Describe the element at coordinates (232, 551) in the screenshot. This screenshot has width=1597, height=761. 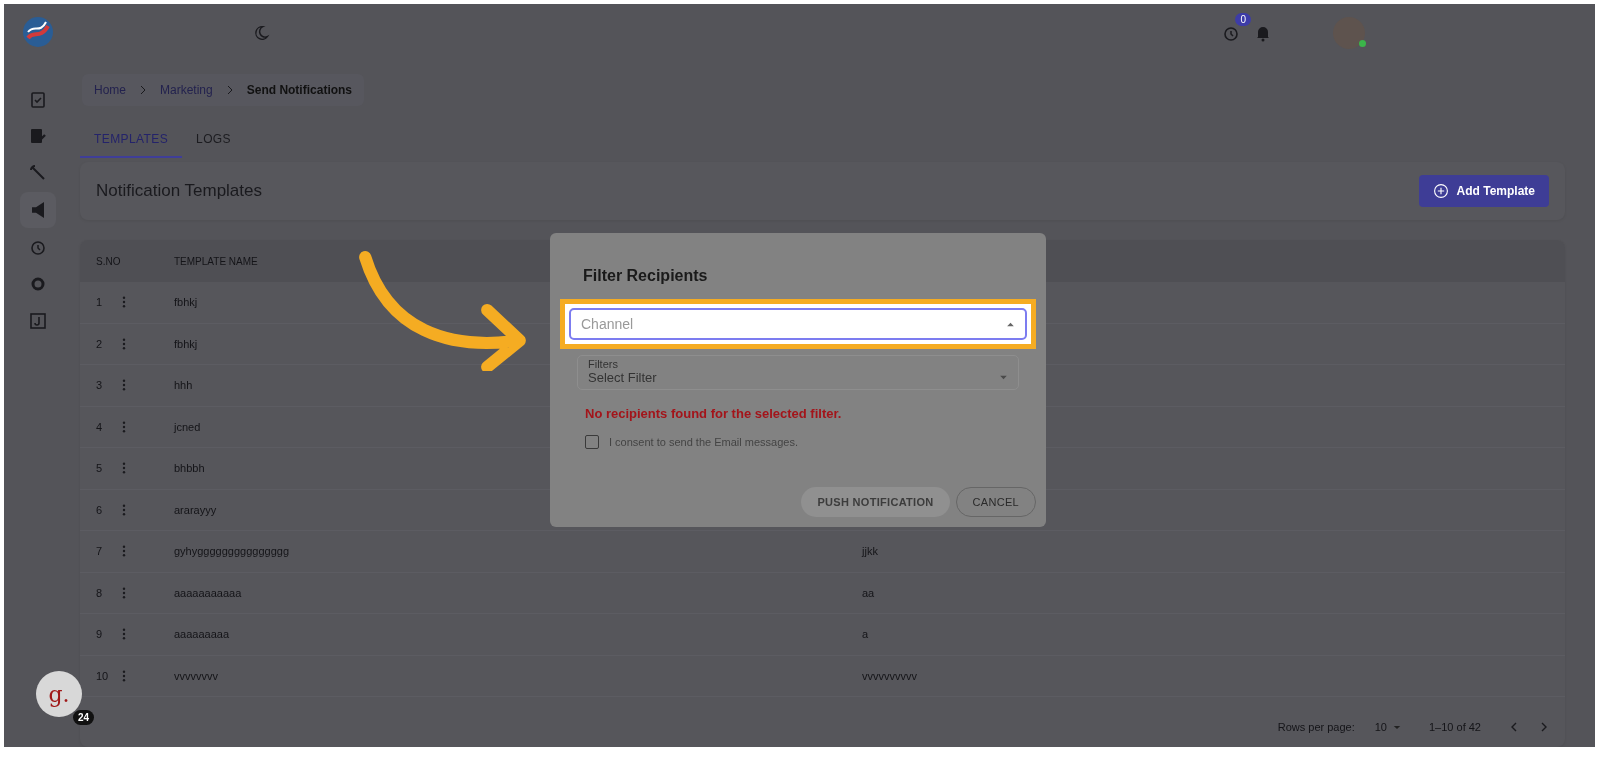
I see `table-cell-text: gyhyggggggggggggggg` at that location.